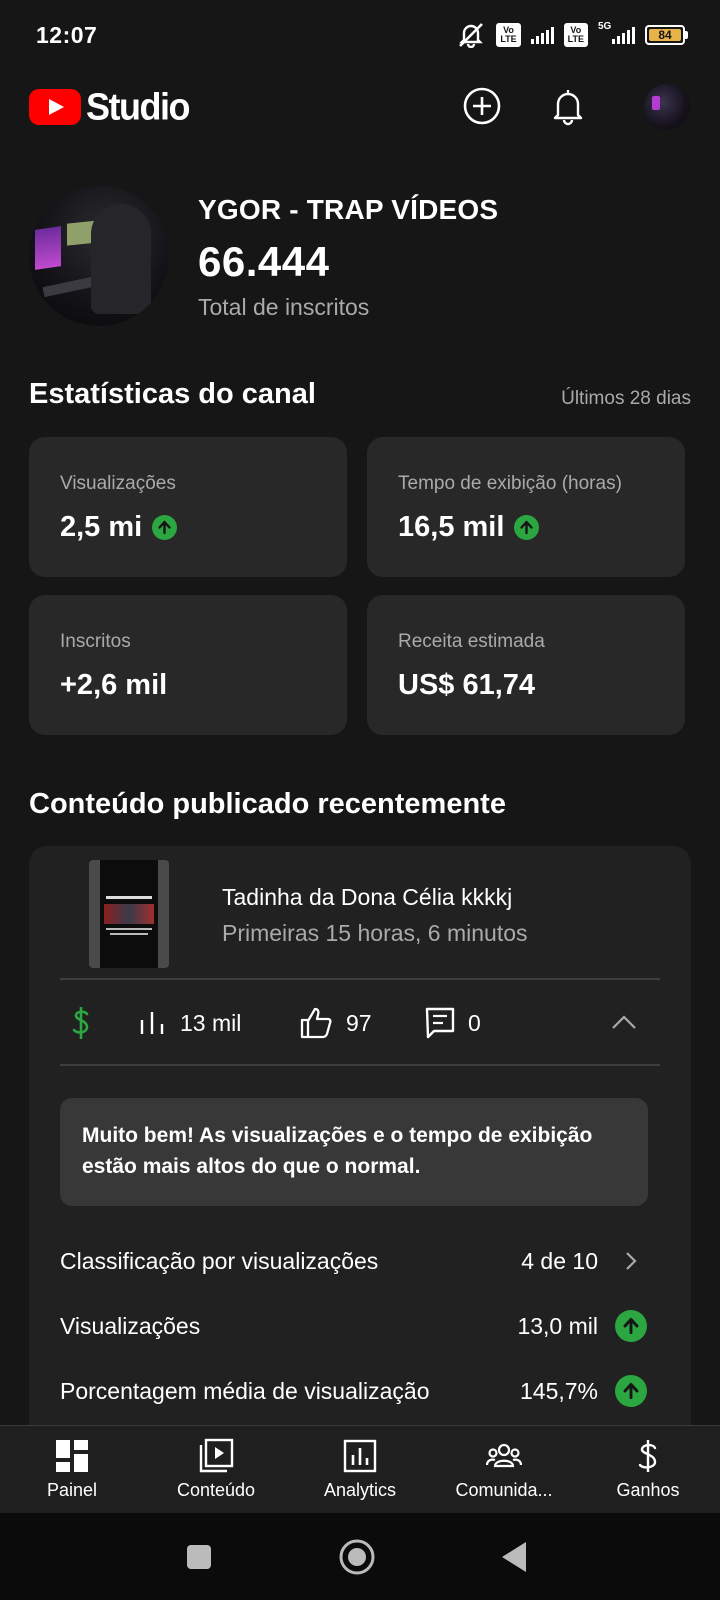 This screenshot has width=720, height=1600. What do you see at coordinates (316, 1023) in the screenshot?
I see `thumbs-up-icon` at bounding box center [316, 1023].